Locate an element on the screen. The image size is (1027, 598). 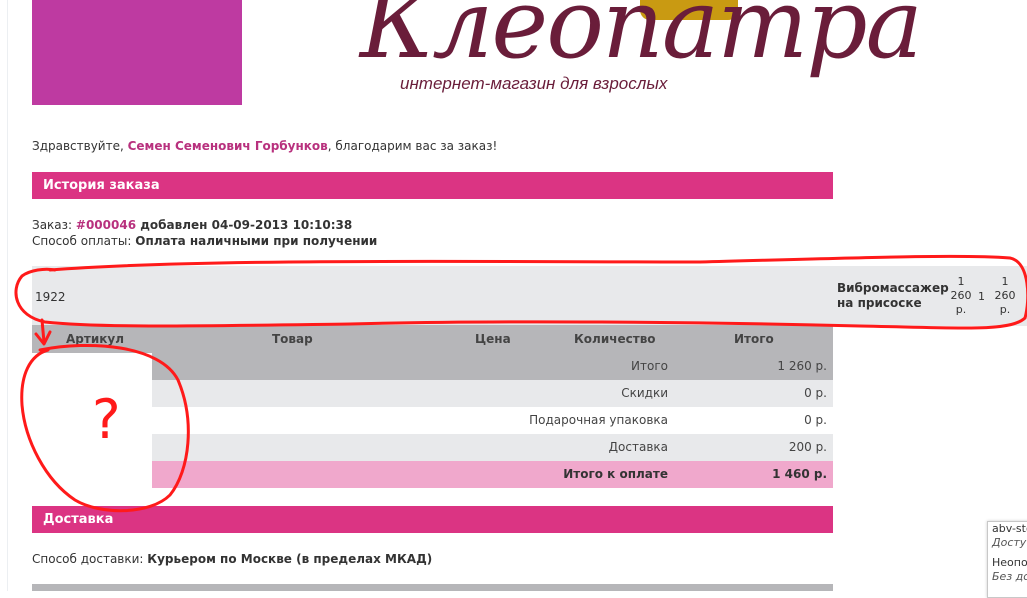
summary-label: Скидки is located at coordinates (644, 393).